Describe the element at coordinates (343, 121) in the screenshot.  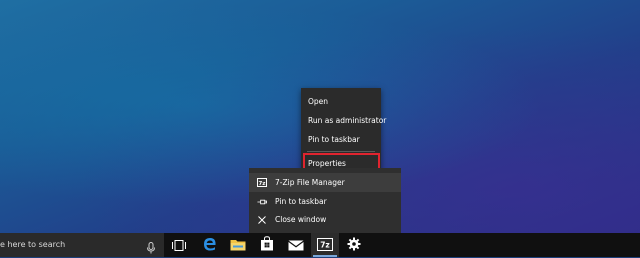
I see `menu-item-run-as-administrator: Run as administrator` at that location.